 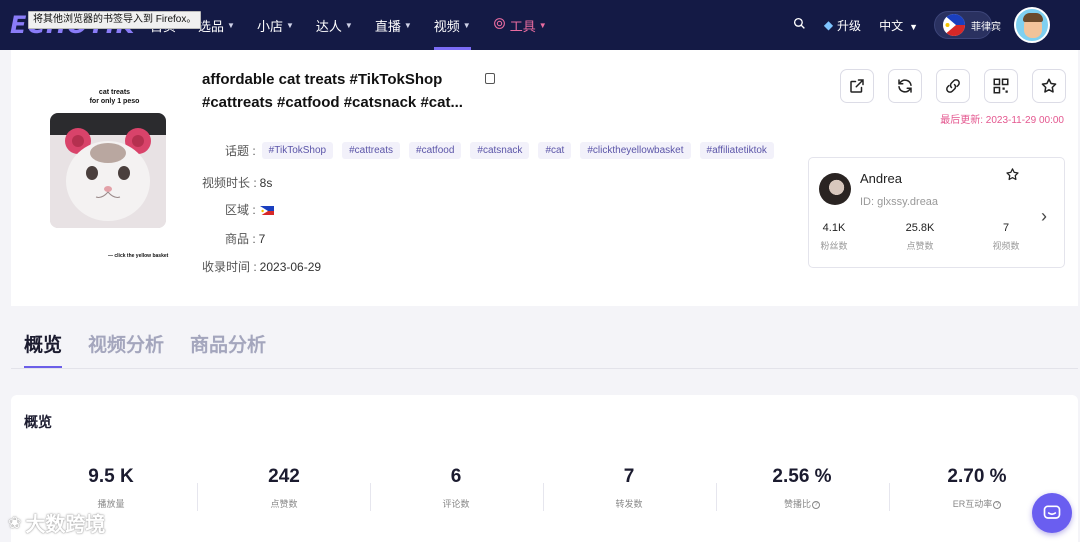 I want to click on thumbnail-bottom-text: — click the yellow basket, so click(x=138, y=256).